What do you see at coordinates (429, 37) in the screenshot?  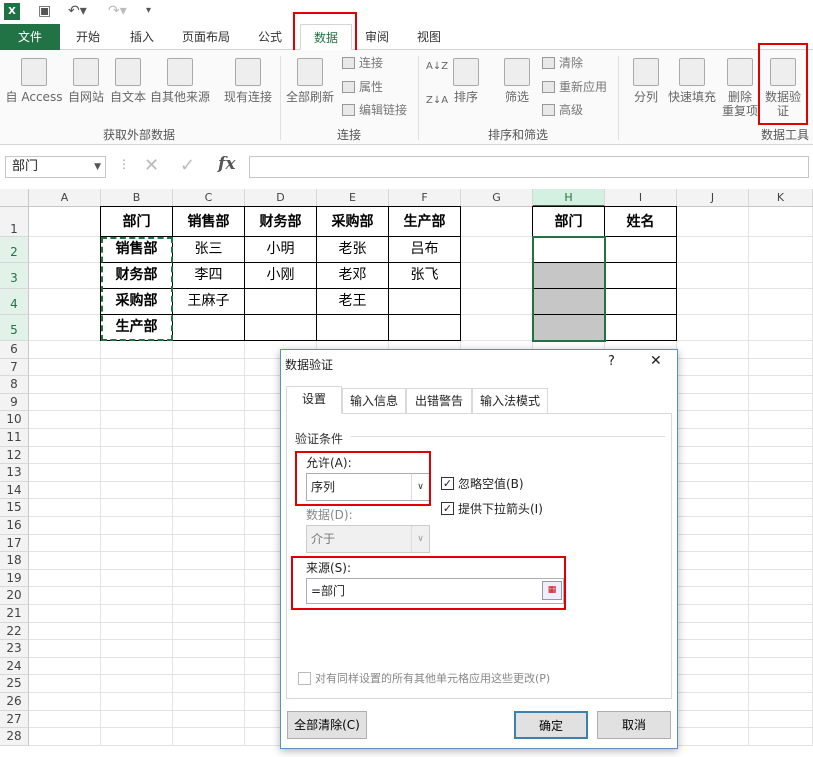 I see `tab-view: 视图` at bounding box center [429, 37].